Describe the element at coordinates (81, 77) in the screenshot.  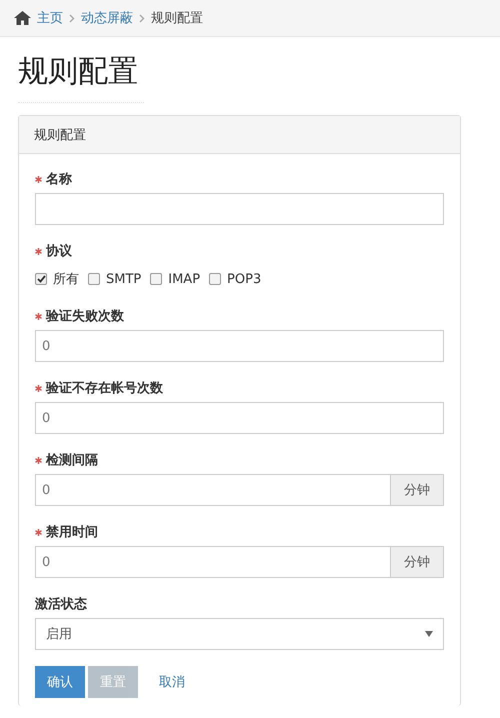
I see `page-title: 规则配置` at that location.